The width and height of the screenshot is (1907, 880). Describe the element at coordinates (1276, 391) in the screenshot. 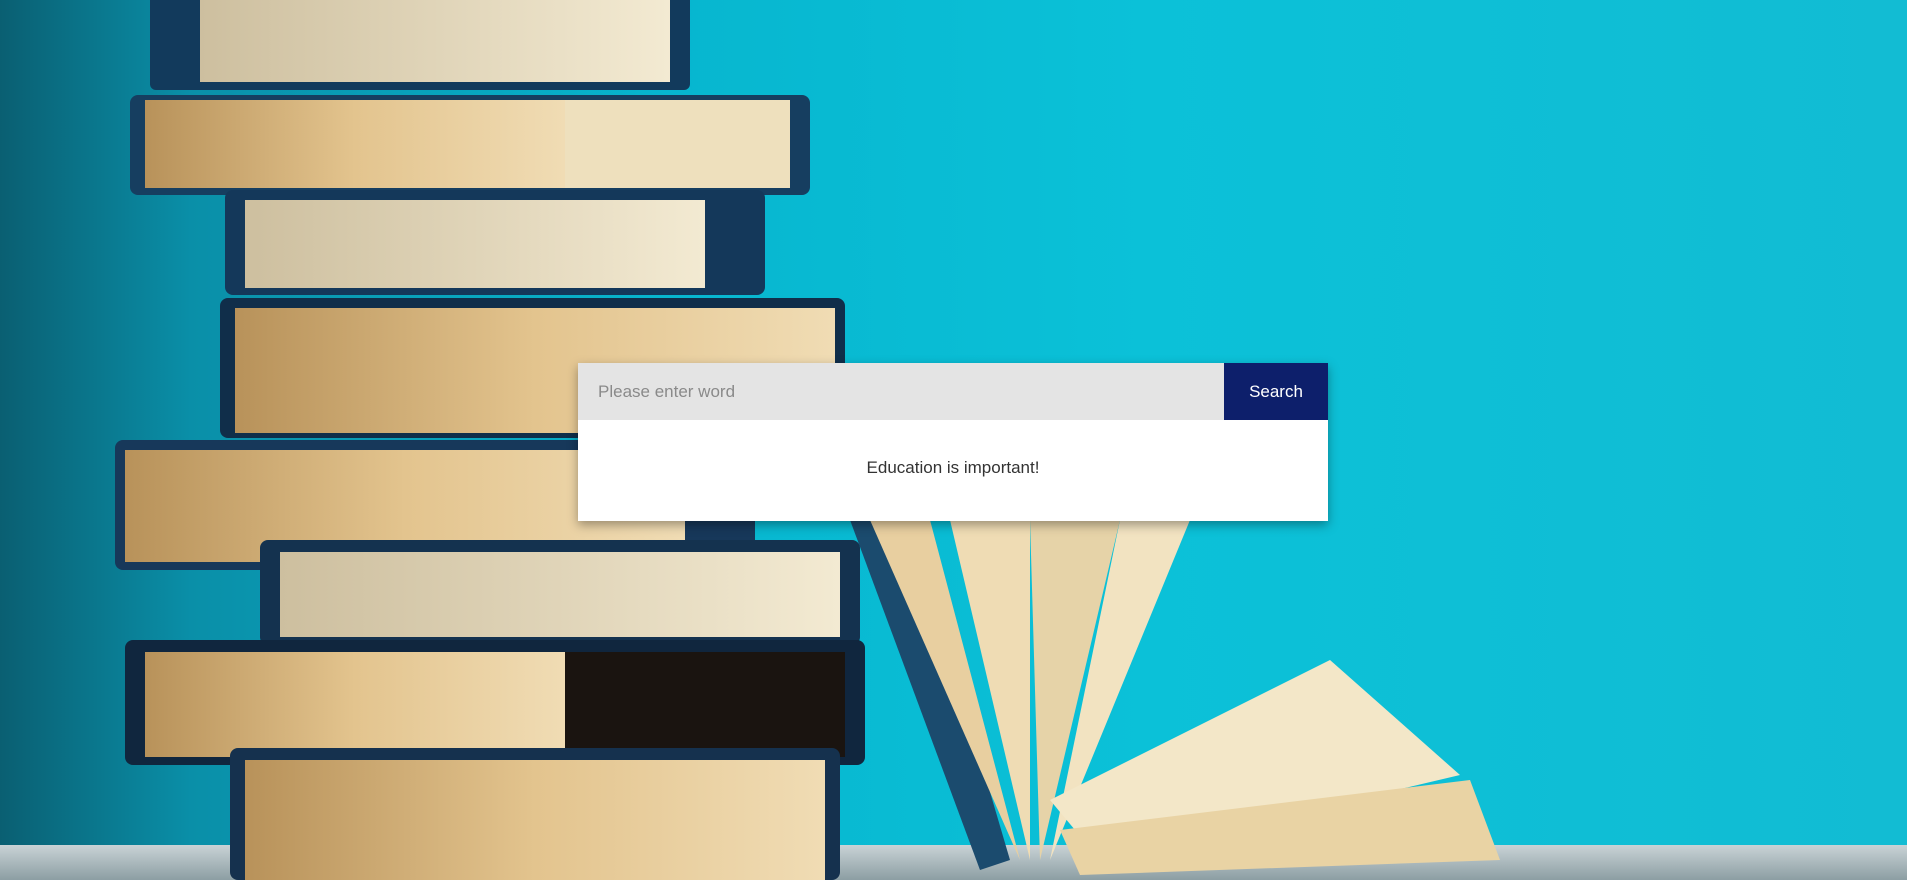

I see `search-button: Search` at that location.